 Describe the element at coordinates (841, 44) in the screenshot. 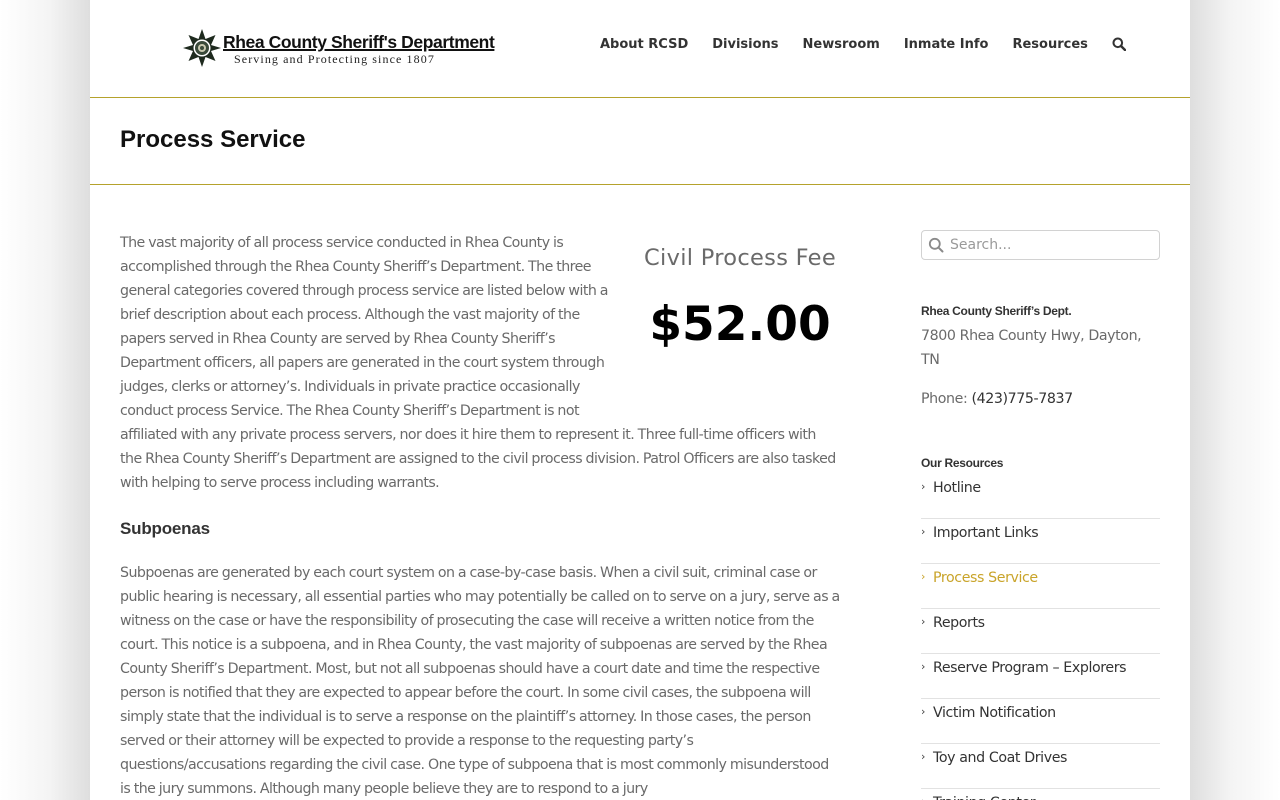

I see `nav-item-newsroom: Newsroom` at that location.